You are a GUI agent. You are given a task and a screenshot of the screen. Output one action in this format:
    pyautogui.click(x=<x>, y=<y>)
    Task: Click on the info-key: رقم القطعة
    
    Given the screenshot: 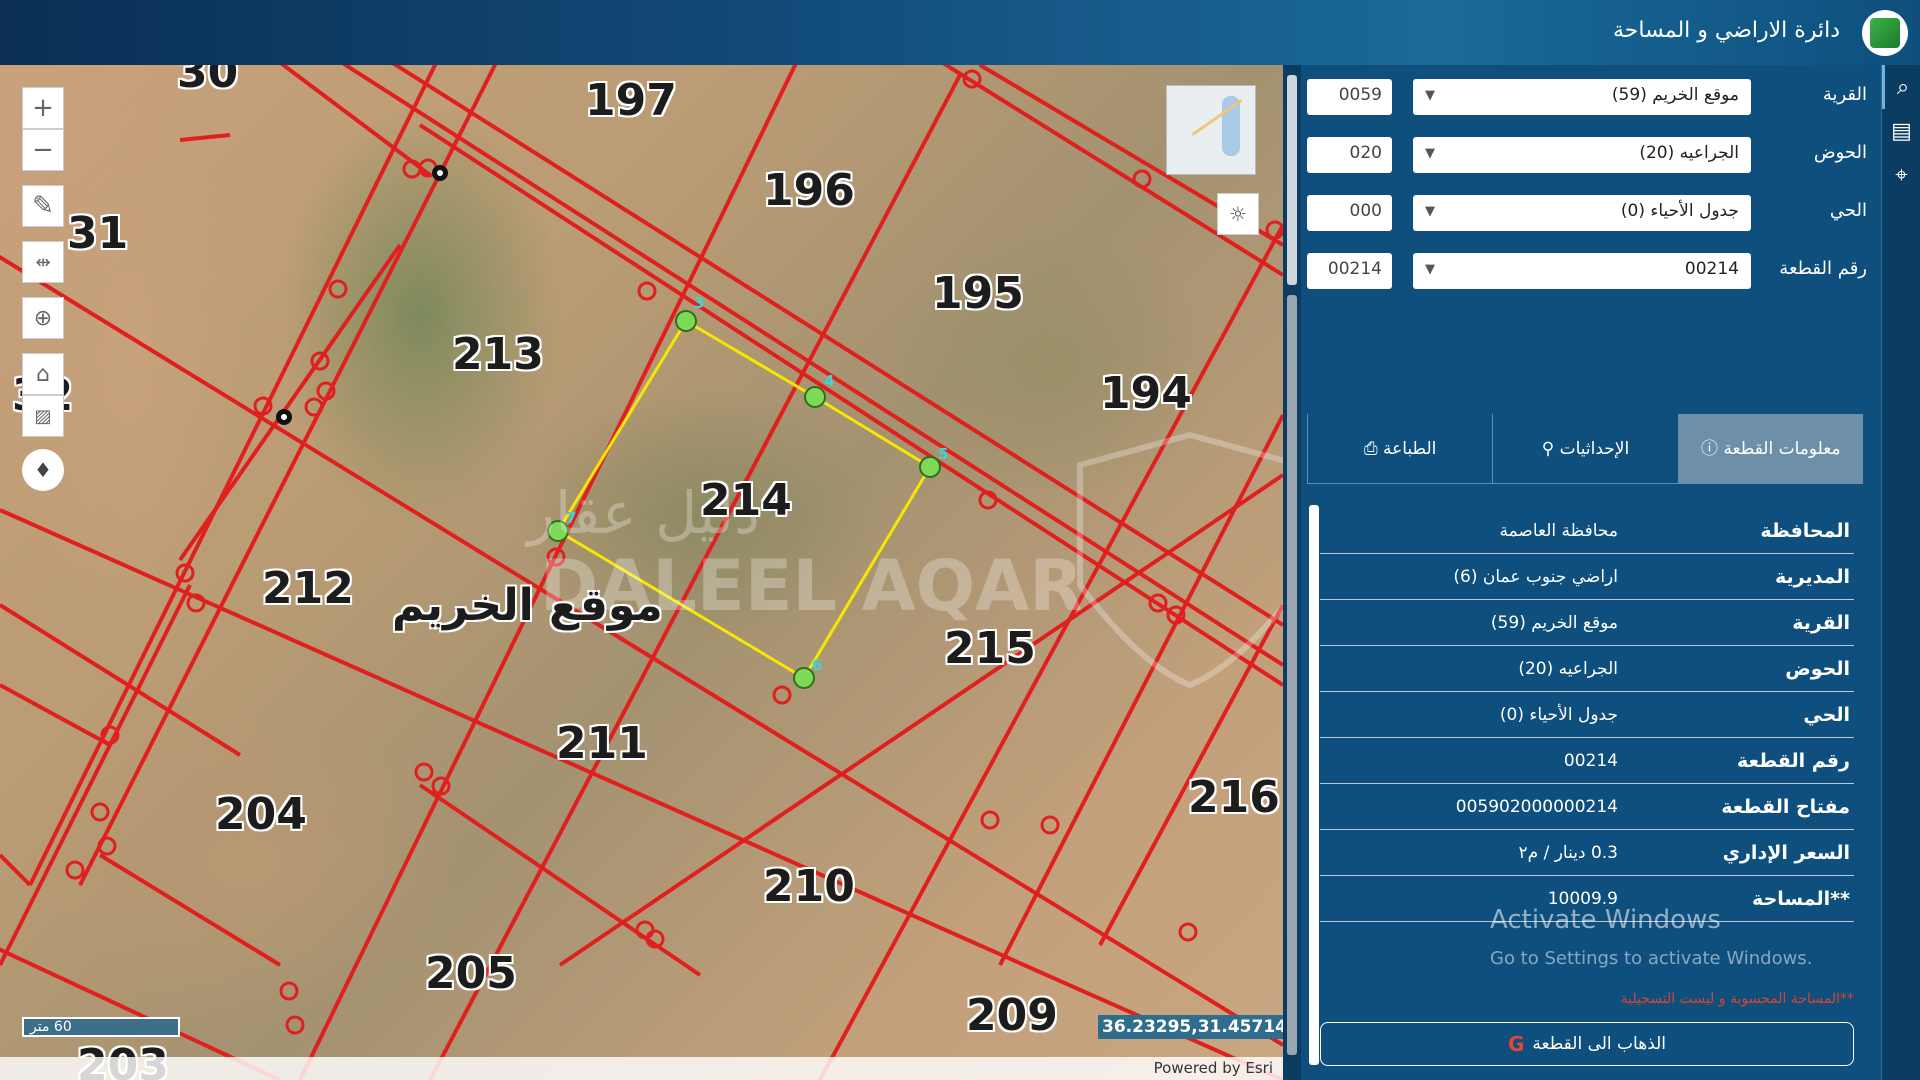 What is the action you would take?
    pyautogui.click(x=1793, y=760)
    